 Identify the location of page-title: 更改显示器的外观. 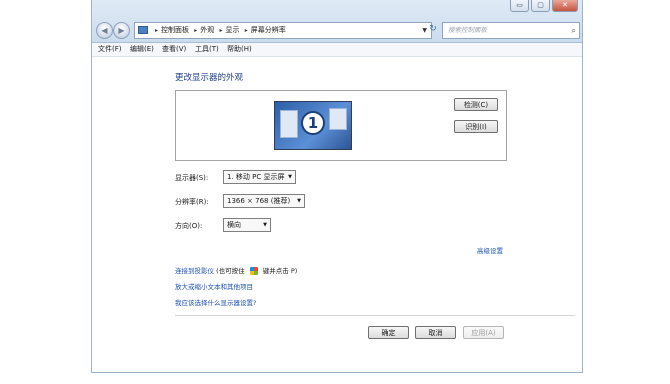
(209, 78).